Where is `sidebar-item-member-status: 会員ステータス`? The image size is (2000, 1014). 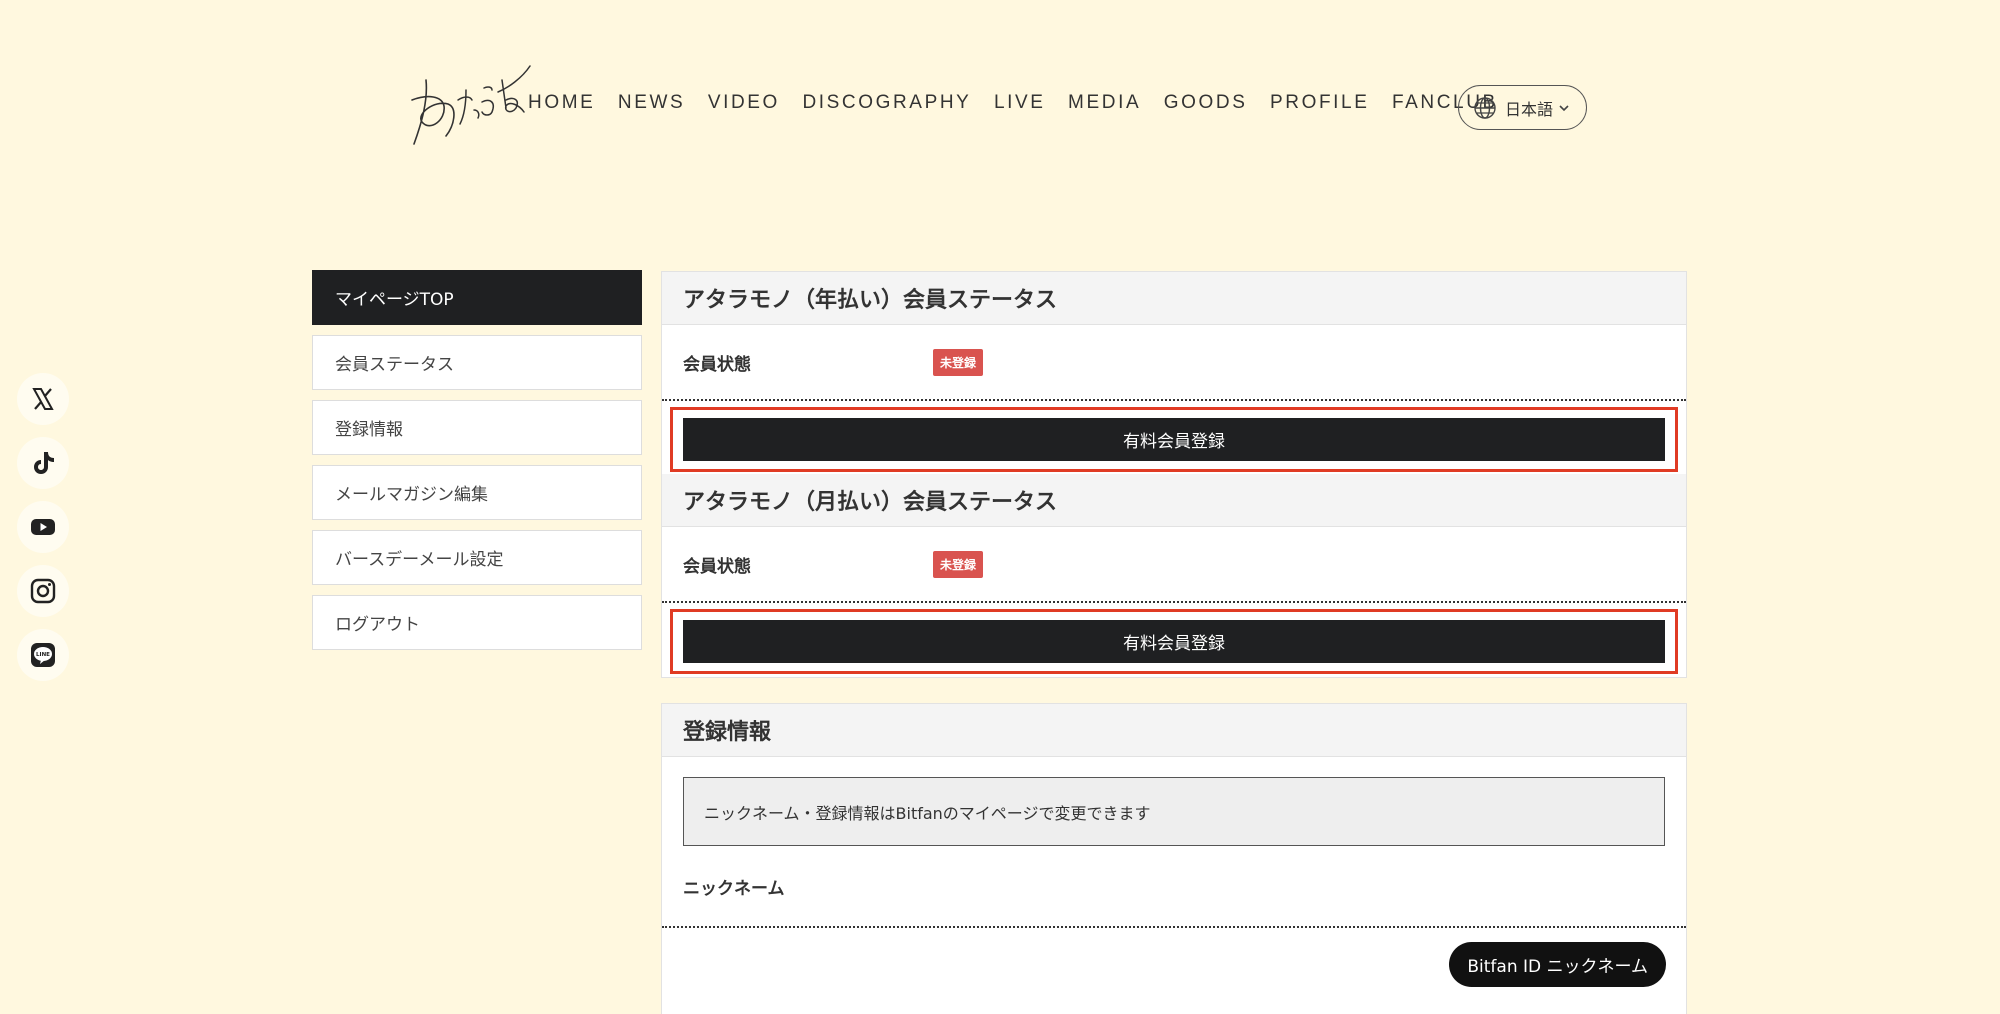
sidebar-item-member-status: 会員ステータス is located at coordinates (477, 362).